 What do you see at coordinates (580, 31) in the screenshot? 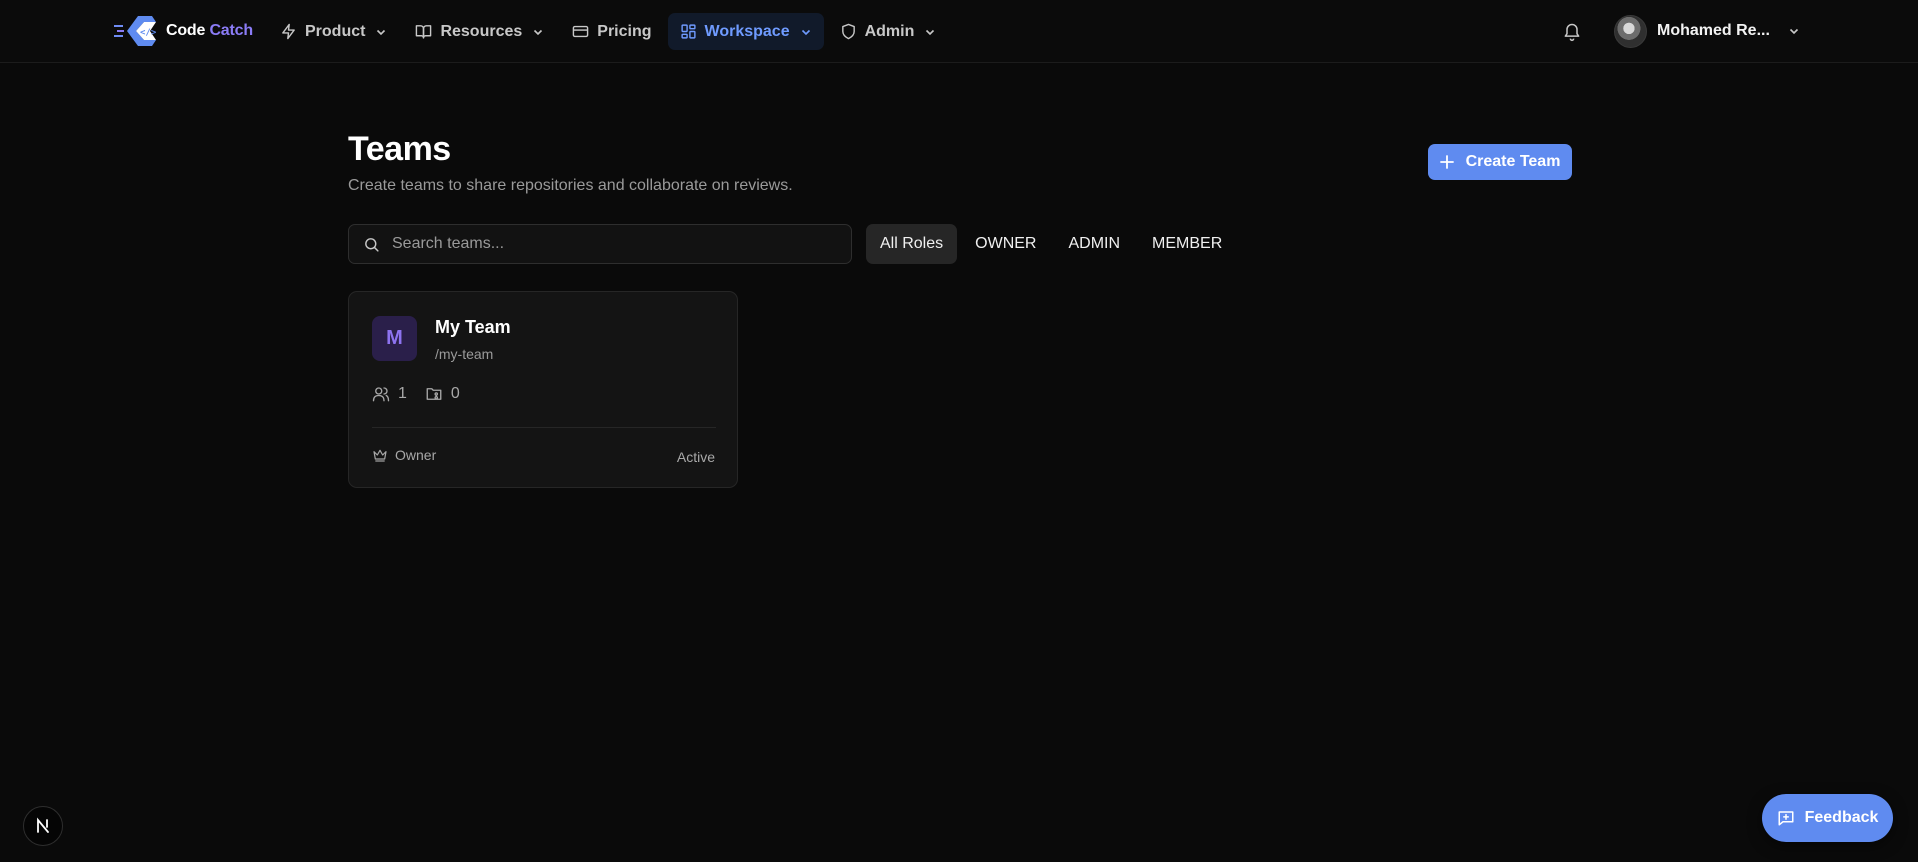
I see `credit-card-icon` at bounding box center [580, 31].